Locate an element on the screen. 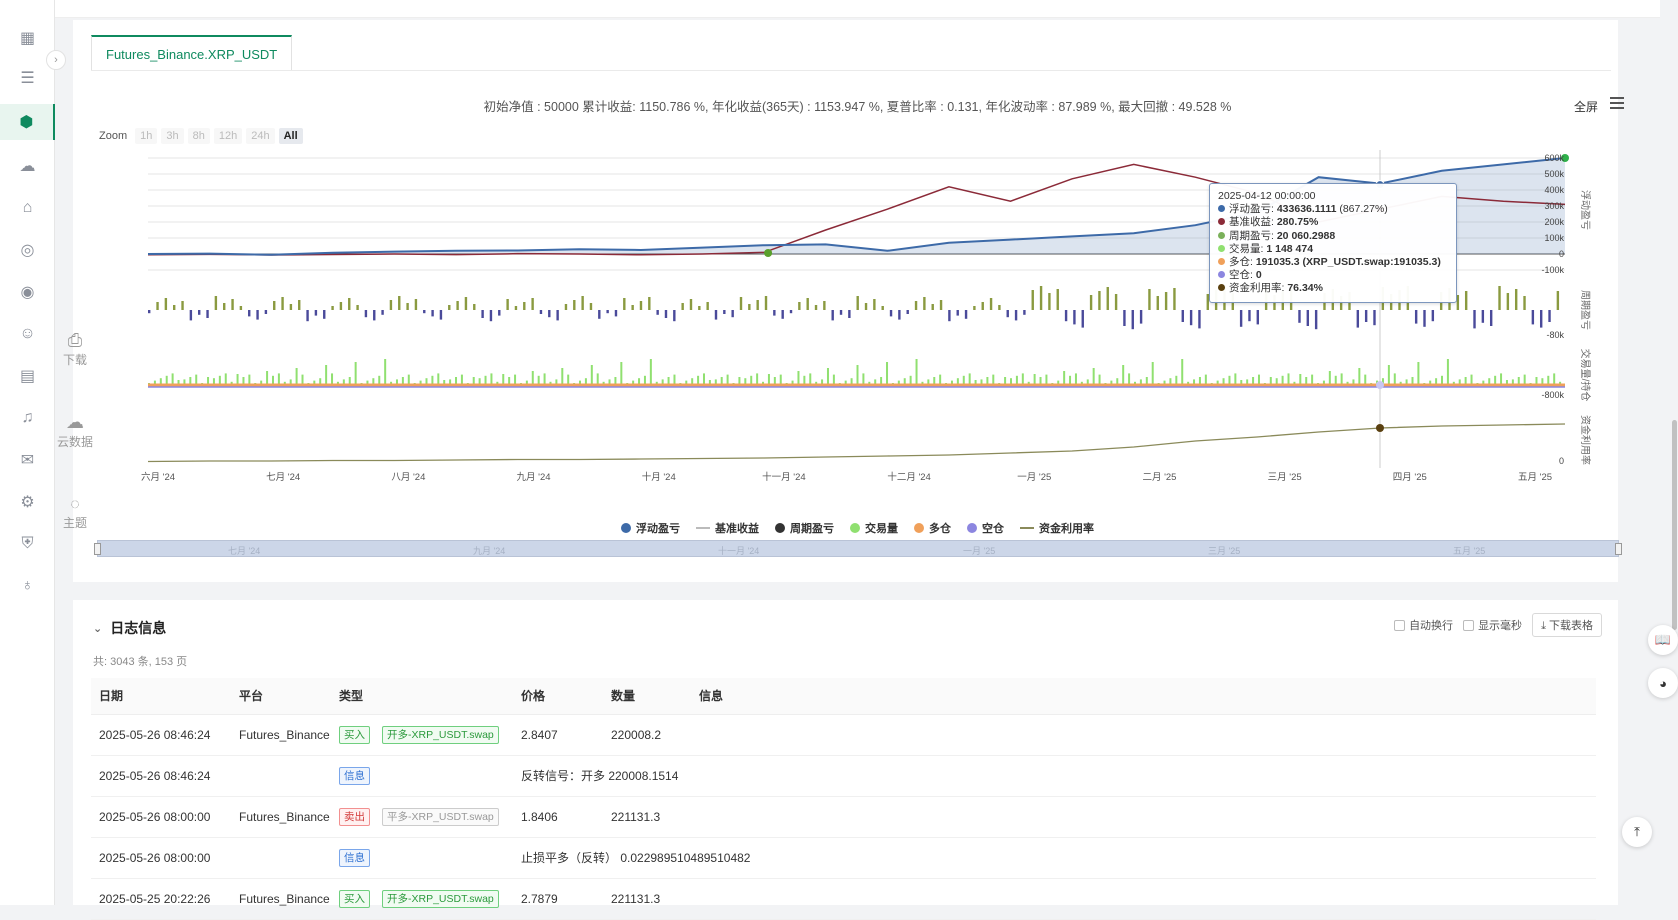 The height and width of the screenshot is (920, 1678). navigator-left-handle is located at coordinates (97, 549).